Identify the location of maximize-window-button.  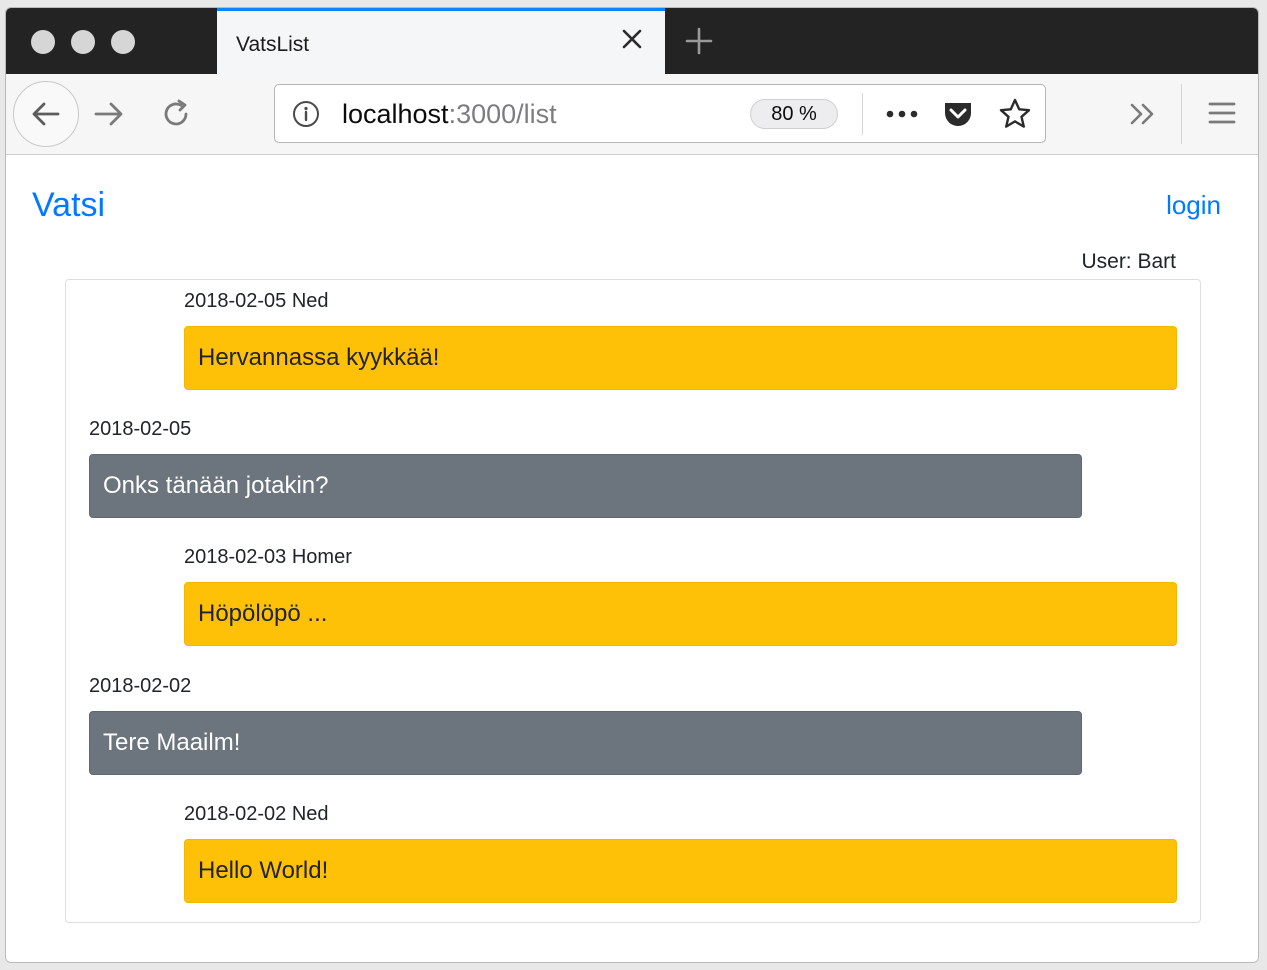
(123, 42).